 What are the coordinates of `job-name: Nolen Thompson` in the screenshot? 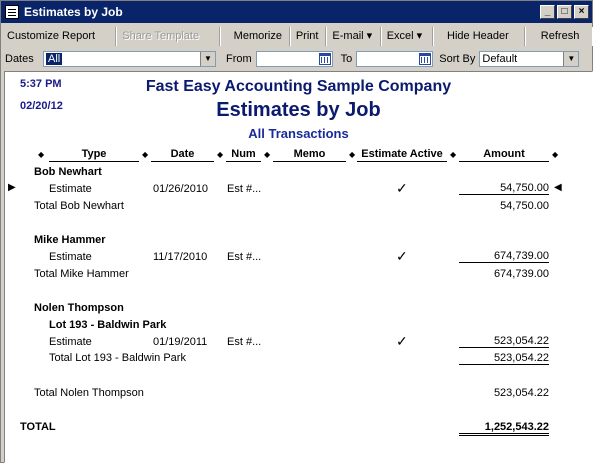 It's located at (79, 308).